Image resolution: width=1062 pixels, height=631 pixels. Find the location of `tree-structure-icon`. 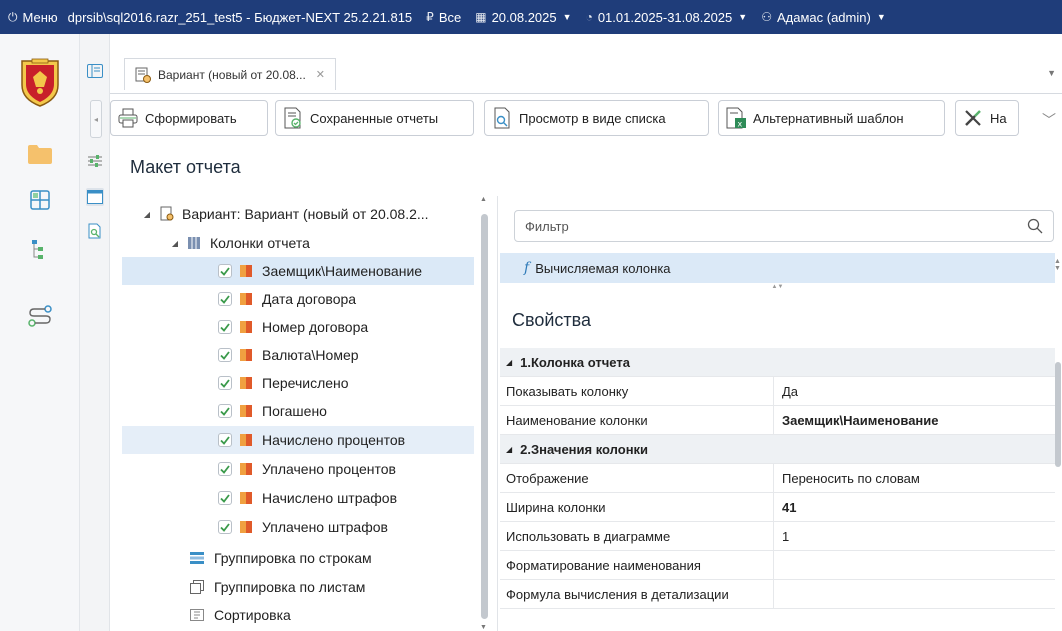

tree-structure-icon is located at coordinates (40, 250).